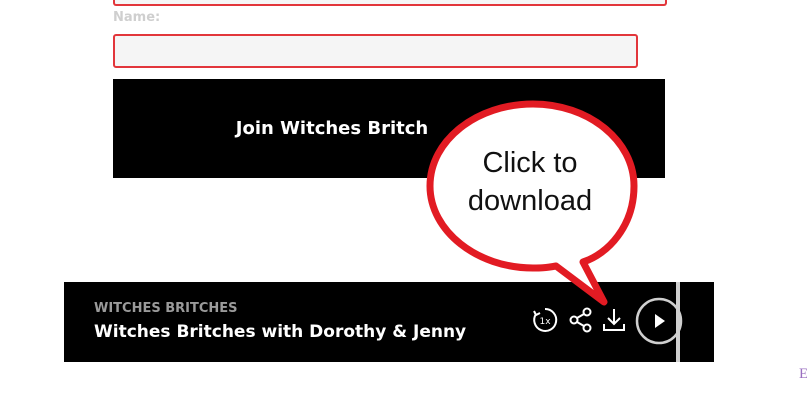 The height and width of the screenshot is (400, 807). I want to click on playback-speed-button: 1x, so click(545, 320).